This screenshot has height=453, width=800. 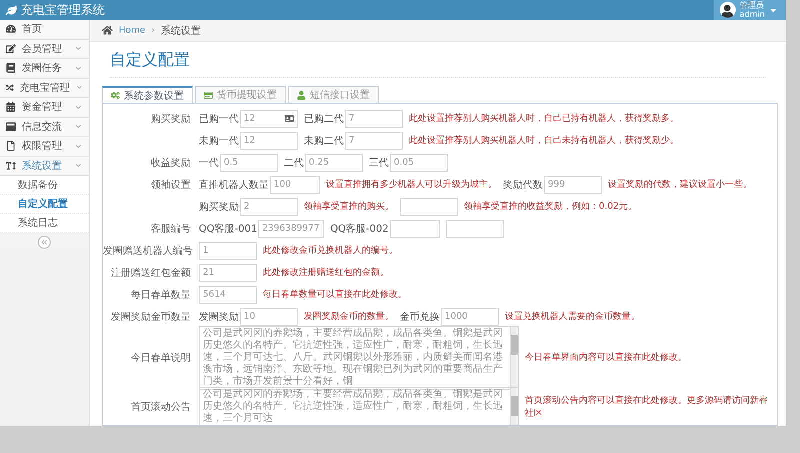 I want to click on field-label: 发圈奖励, so click(x=219, y=317).